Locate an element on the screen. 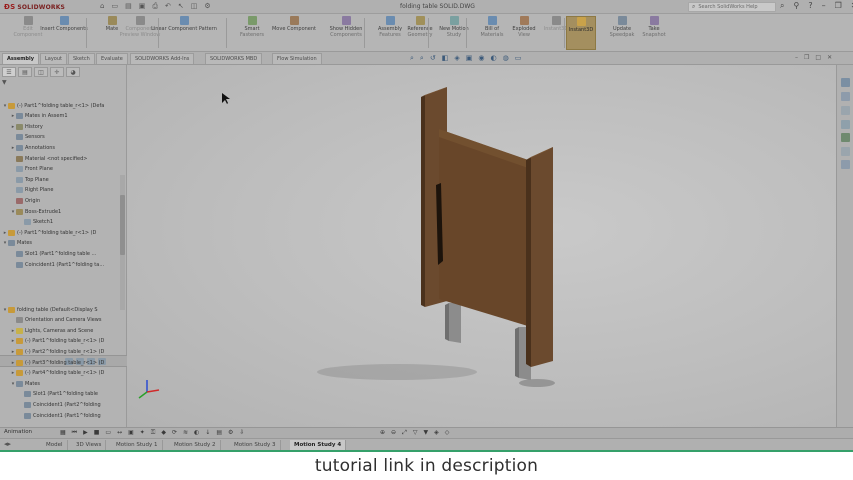 The height and width of the screenshot is (480, 853). playback-speed-icon: ▭ is located at coordinates (108, 433).